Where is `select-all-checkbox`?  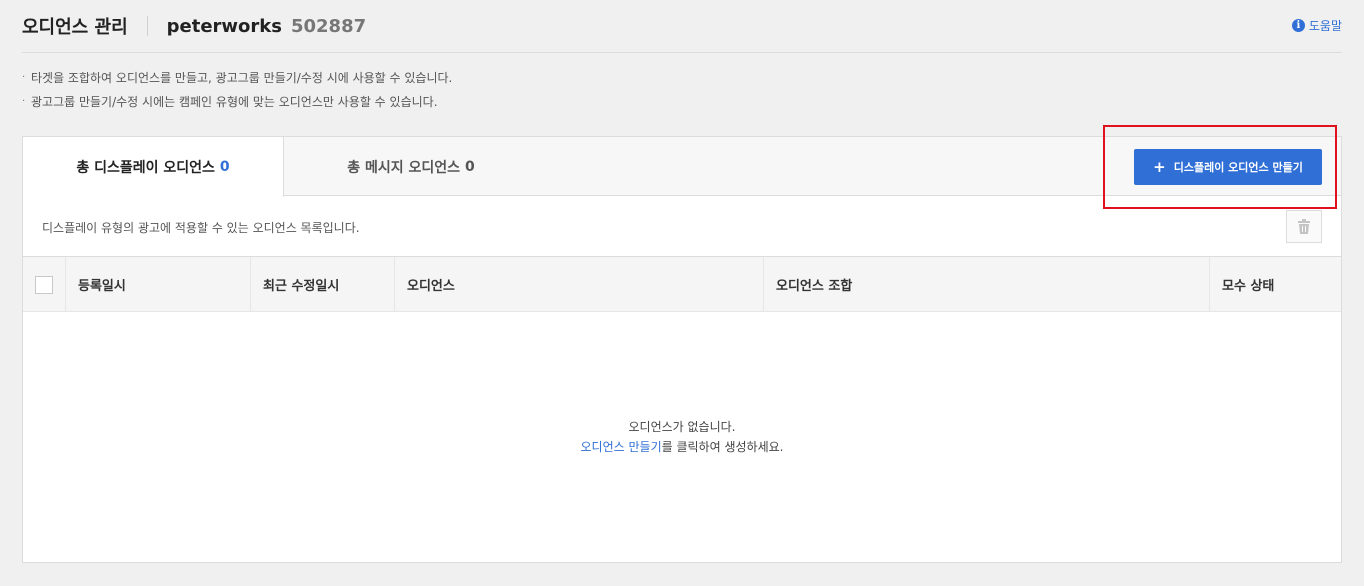
select-all-checkbox is located at coordinates (44, 284).